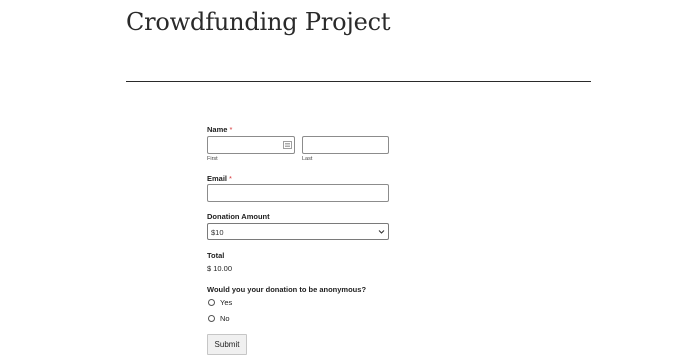  I want to click on contact-card-icon, so click(287, 145).